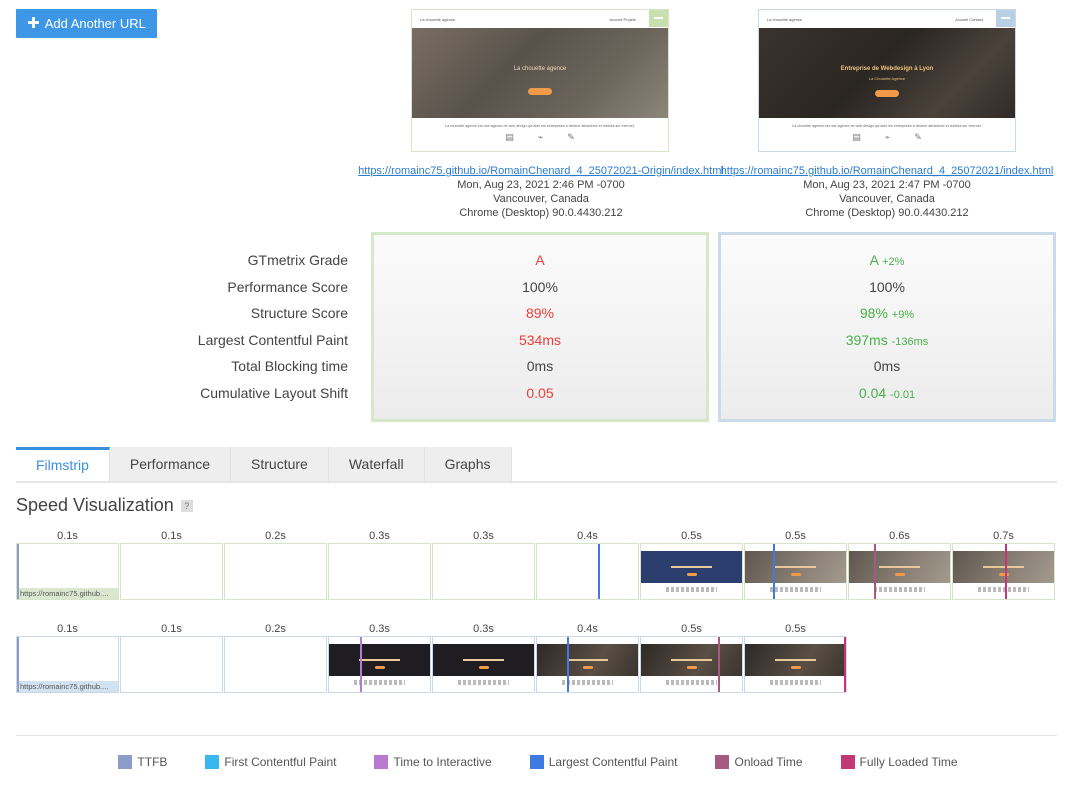 This screenshot has height=810, width=1076. Describe the element at coordinates (275, 629) in the screenshot. I see `frame-time-label: 0.2s` at that location.